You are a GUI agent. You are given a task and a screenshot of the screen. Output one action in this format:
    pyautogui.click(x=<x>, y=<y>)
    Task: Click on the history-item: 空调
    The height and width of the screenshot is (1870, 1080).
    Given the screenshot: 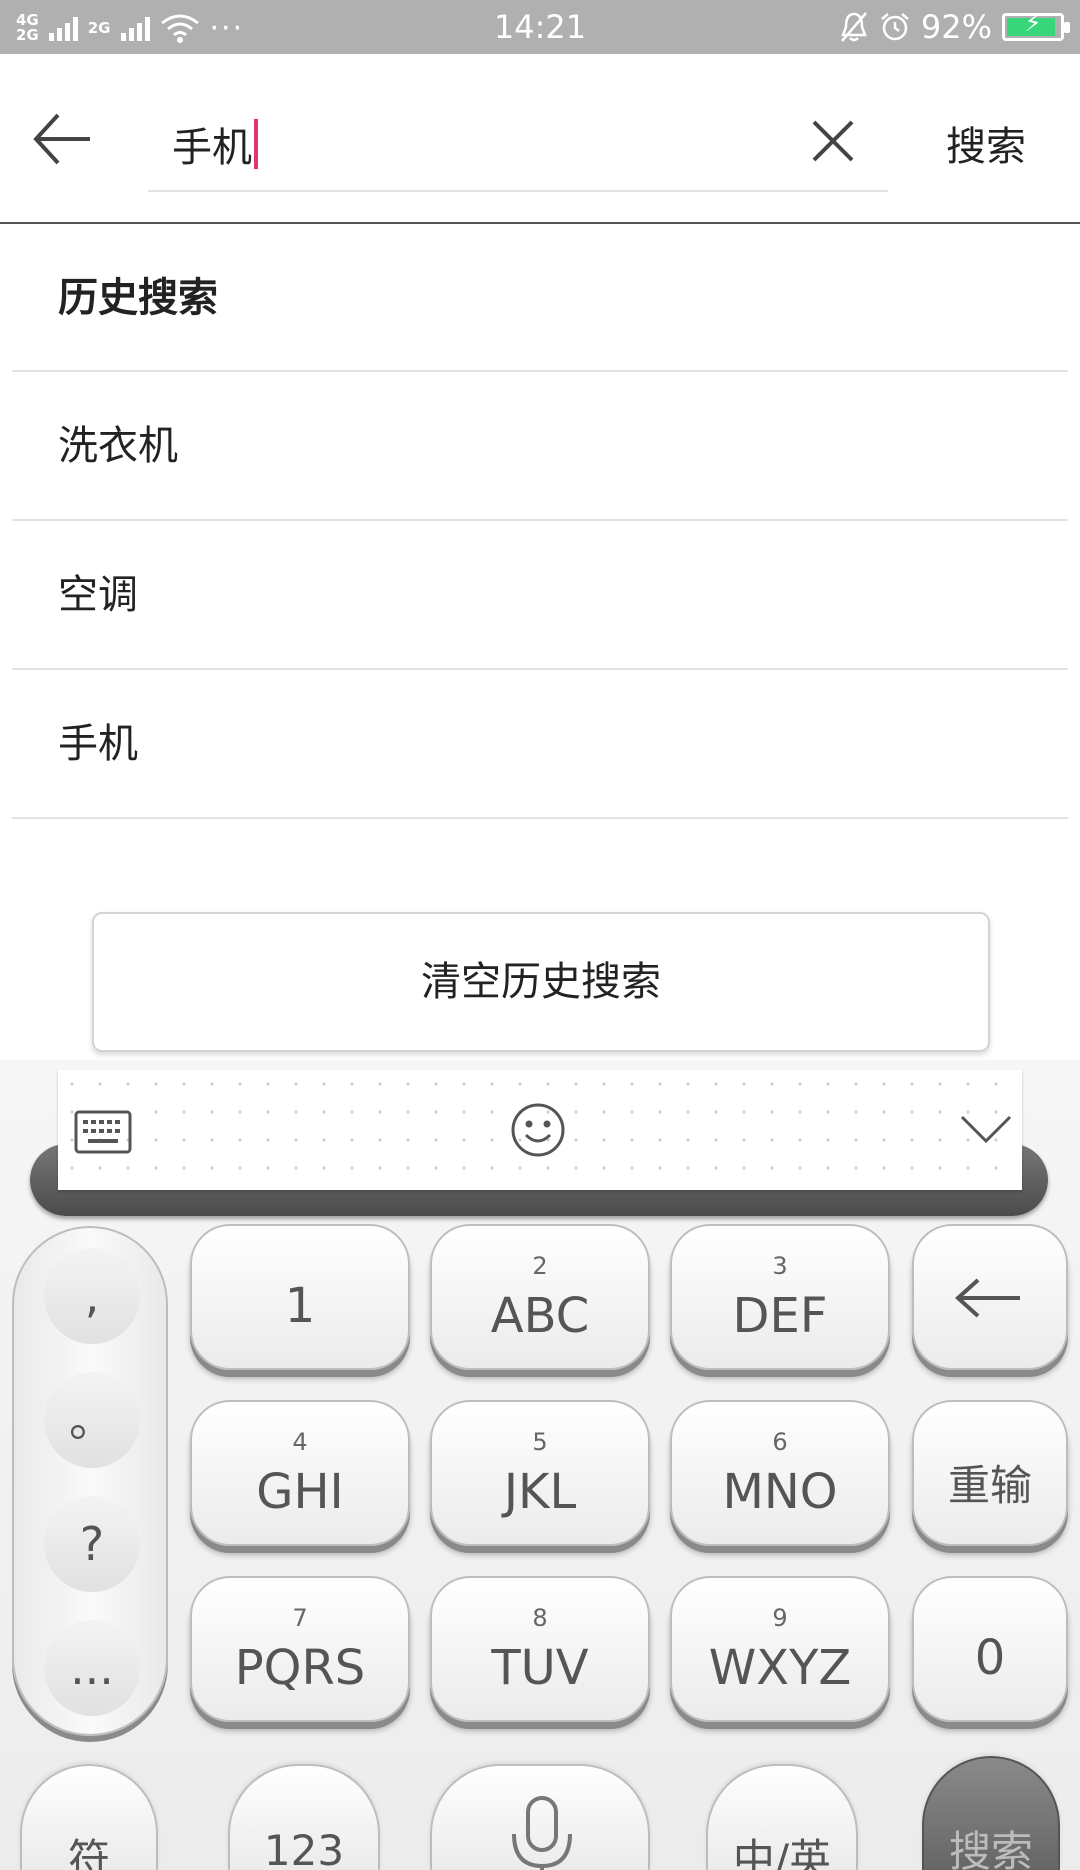 What is the action you would take?
    pyautogui.click(x=540, y=595)
    